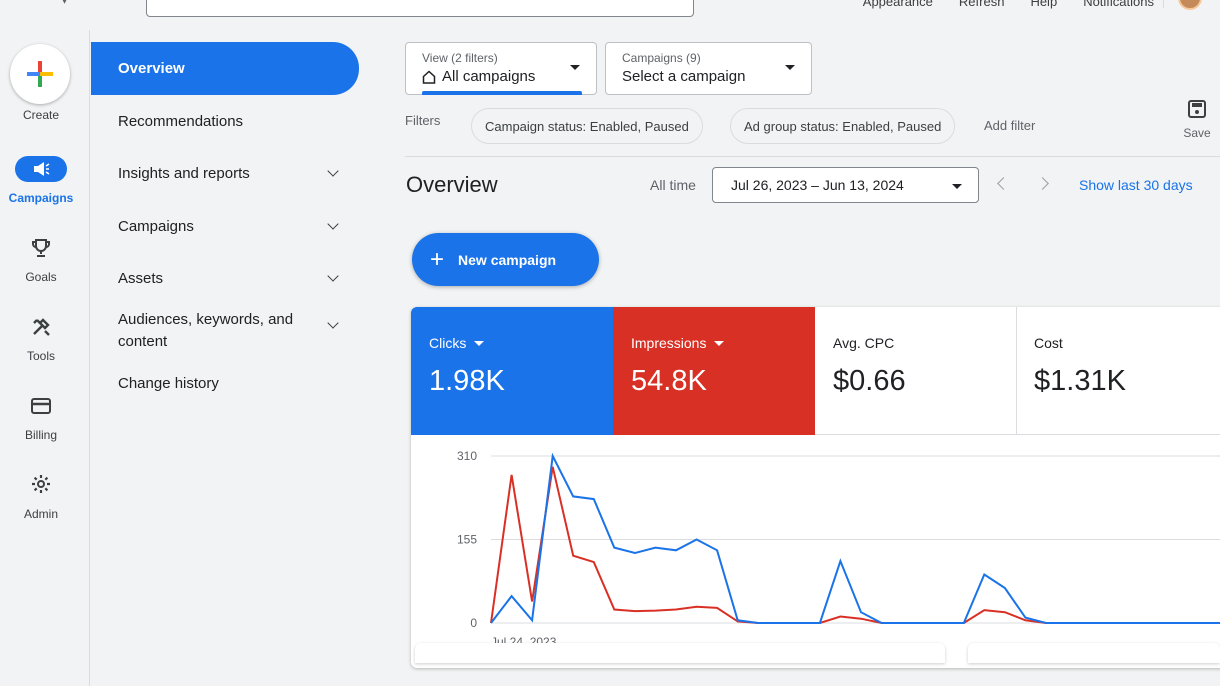 The image size is (1220, 686). Describe the element at coordinates (467, 540) in the screenshot. I see `y-tick-label: 155` at that location.